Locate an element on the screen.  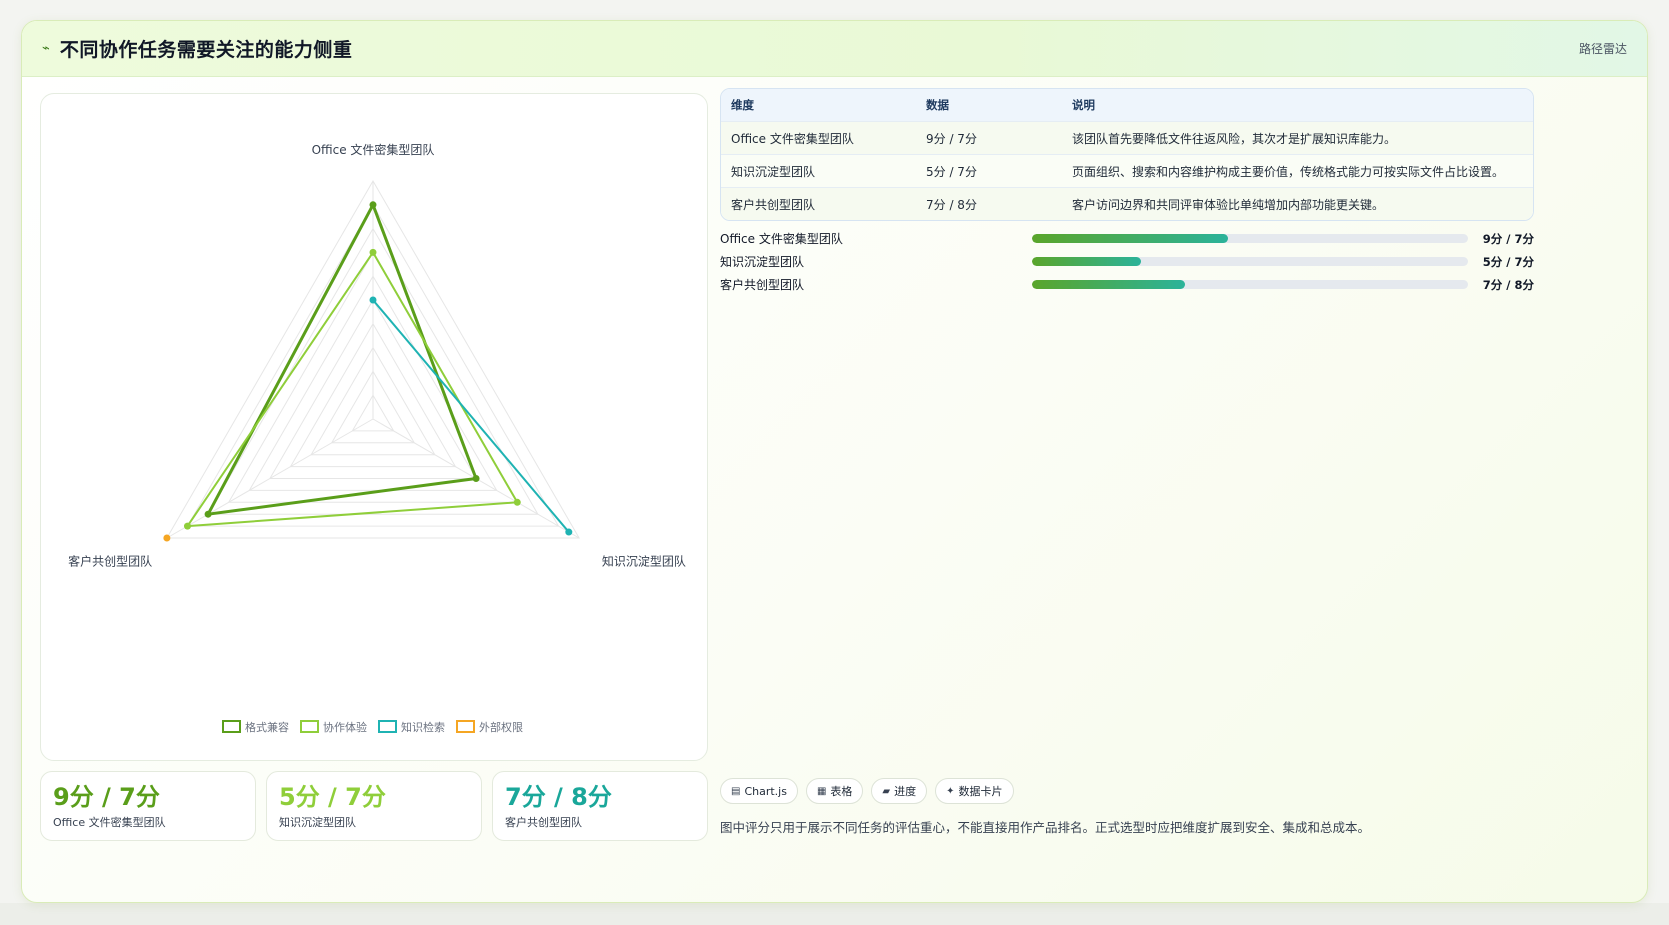
table-cell: 5分 / 7分 is located at coordinates (951, 171).